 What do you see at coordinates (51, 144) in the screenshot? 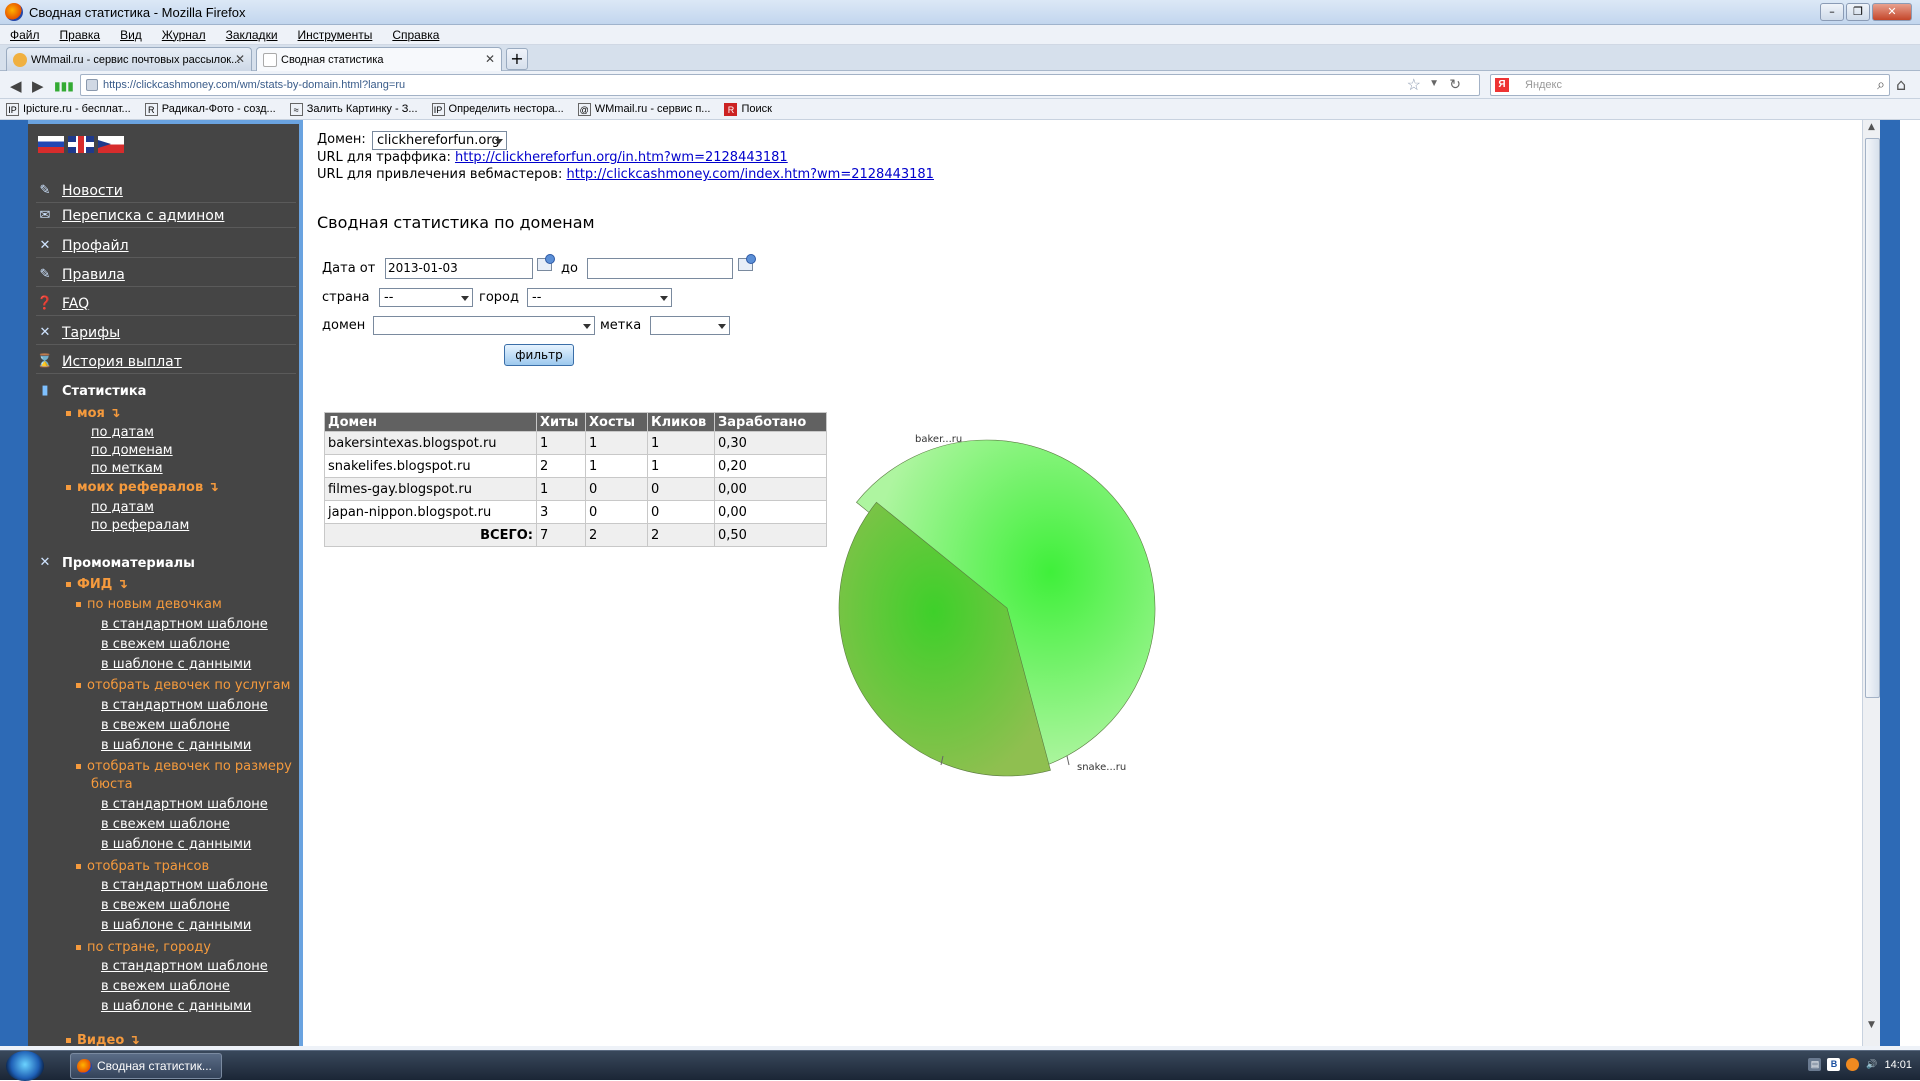
I see `flag-ru-icon` at bounding box center [51, 144].